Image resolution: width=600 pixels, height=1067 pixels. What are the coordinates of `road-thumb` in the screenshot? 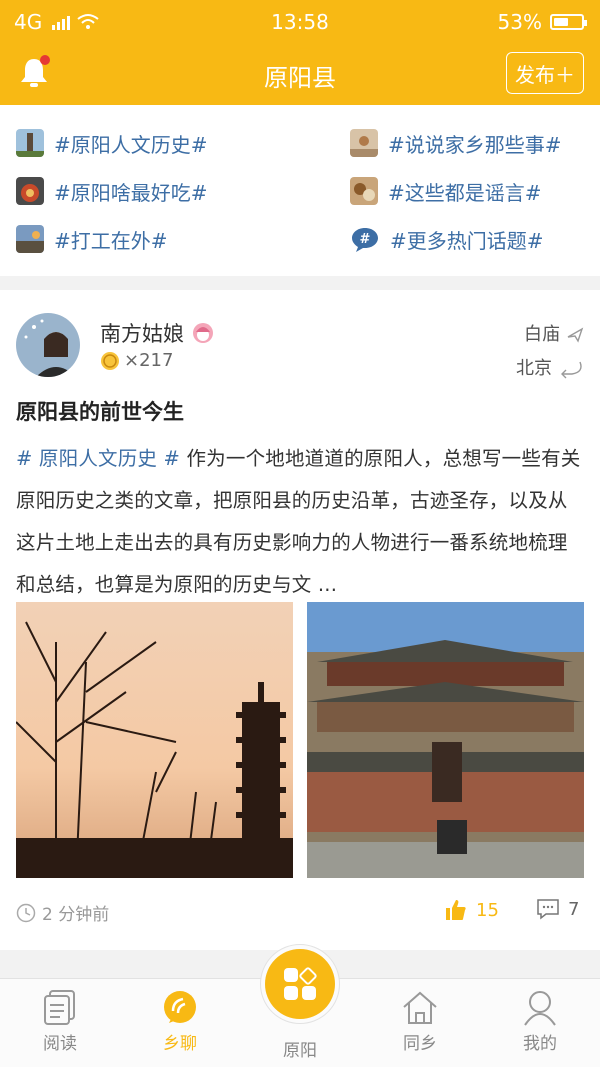 It's located at (30, 239).